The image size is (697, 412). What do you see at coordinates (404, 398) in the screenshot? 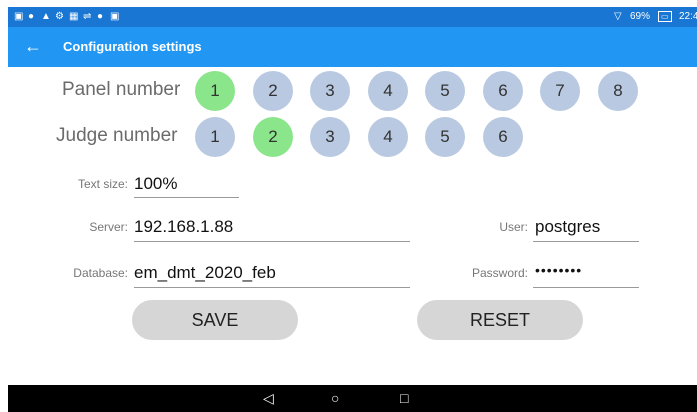
I see `recents-nav-icon: □` at bounding box center [404, 398].